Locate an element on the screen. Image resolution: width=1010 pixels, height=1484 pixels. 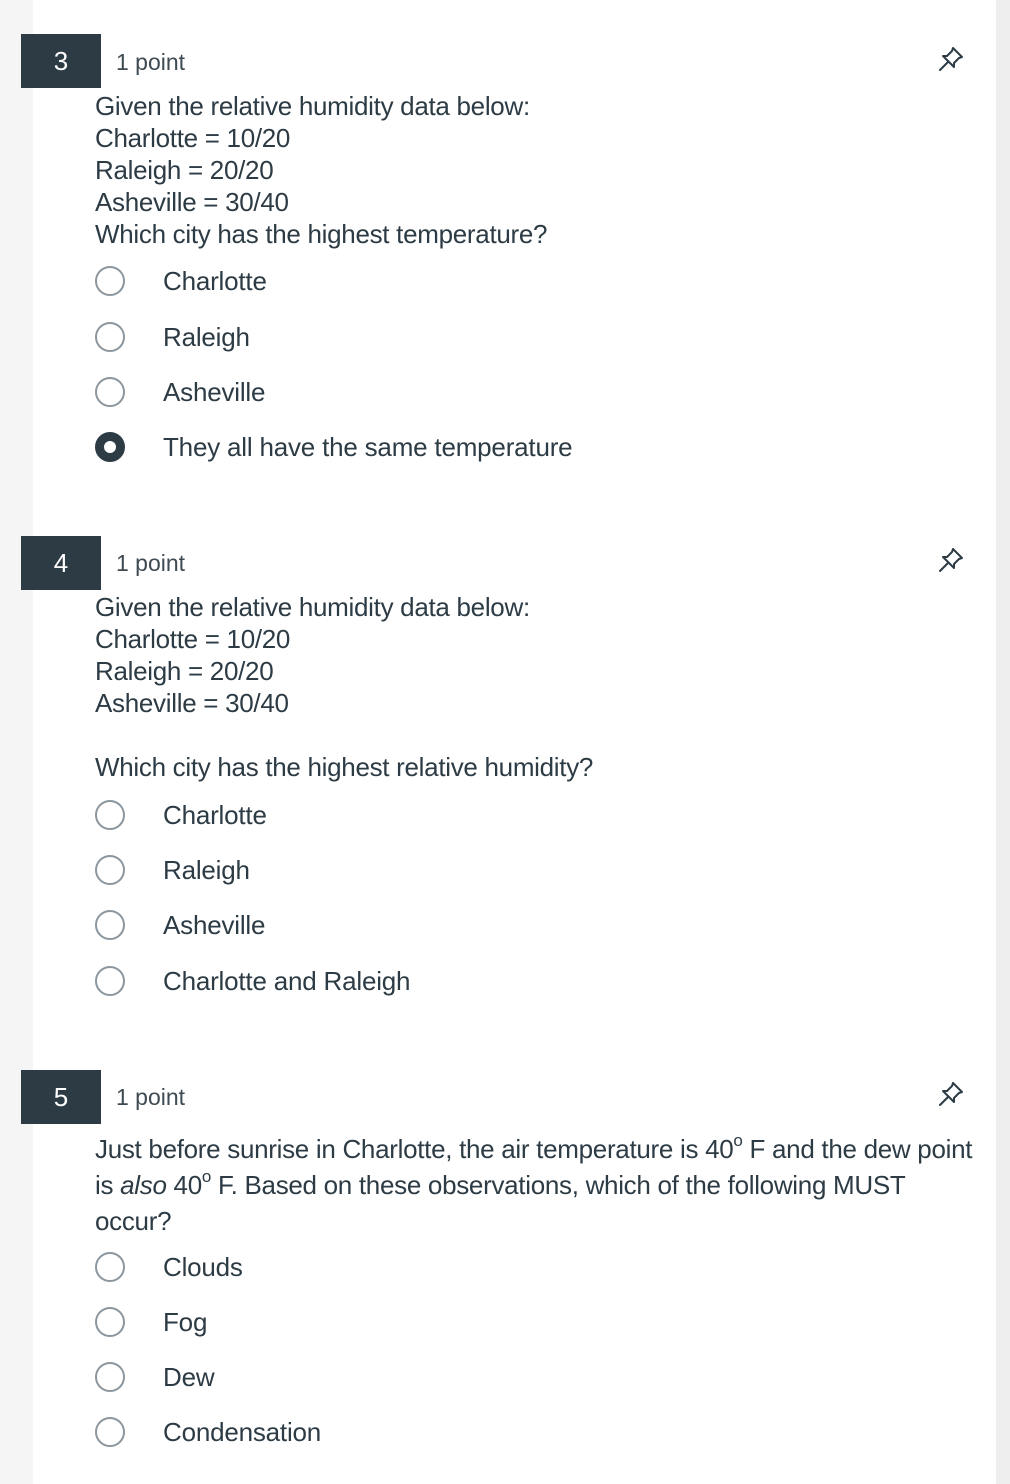
question-text-part: 40 is located at coordinates (184, 1185).